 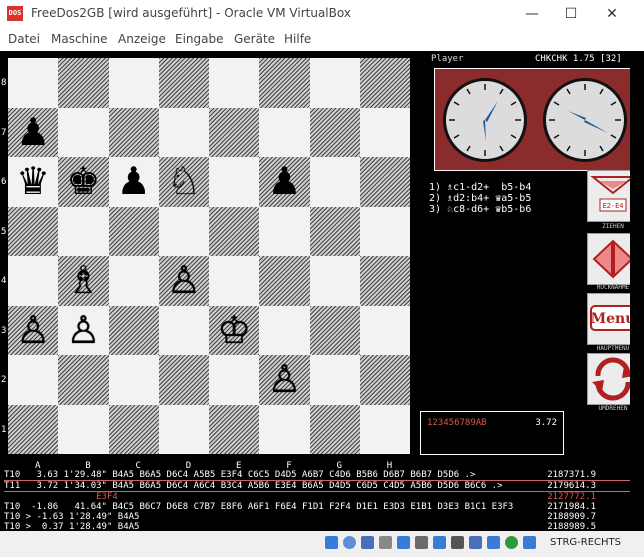 What do you see at coordinates (421, 542) in the screenshot?
I see `usb-icon` at bounding box center [421, 542].